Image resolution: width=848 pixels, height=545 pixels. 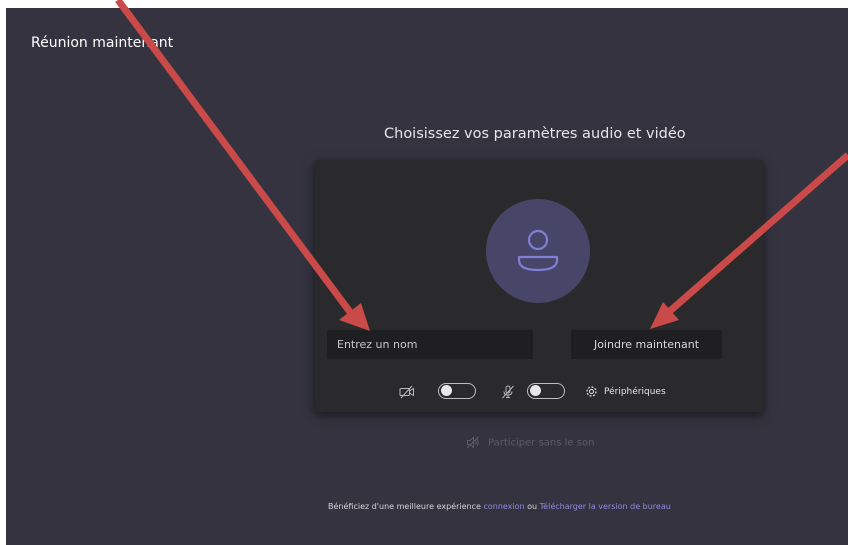 I want to click on join-now-button: Joindre maintenant, so click(x=646, y=344).